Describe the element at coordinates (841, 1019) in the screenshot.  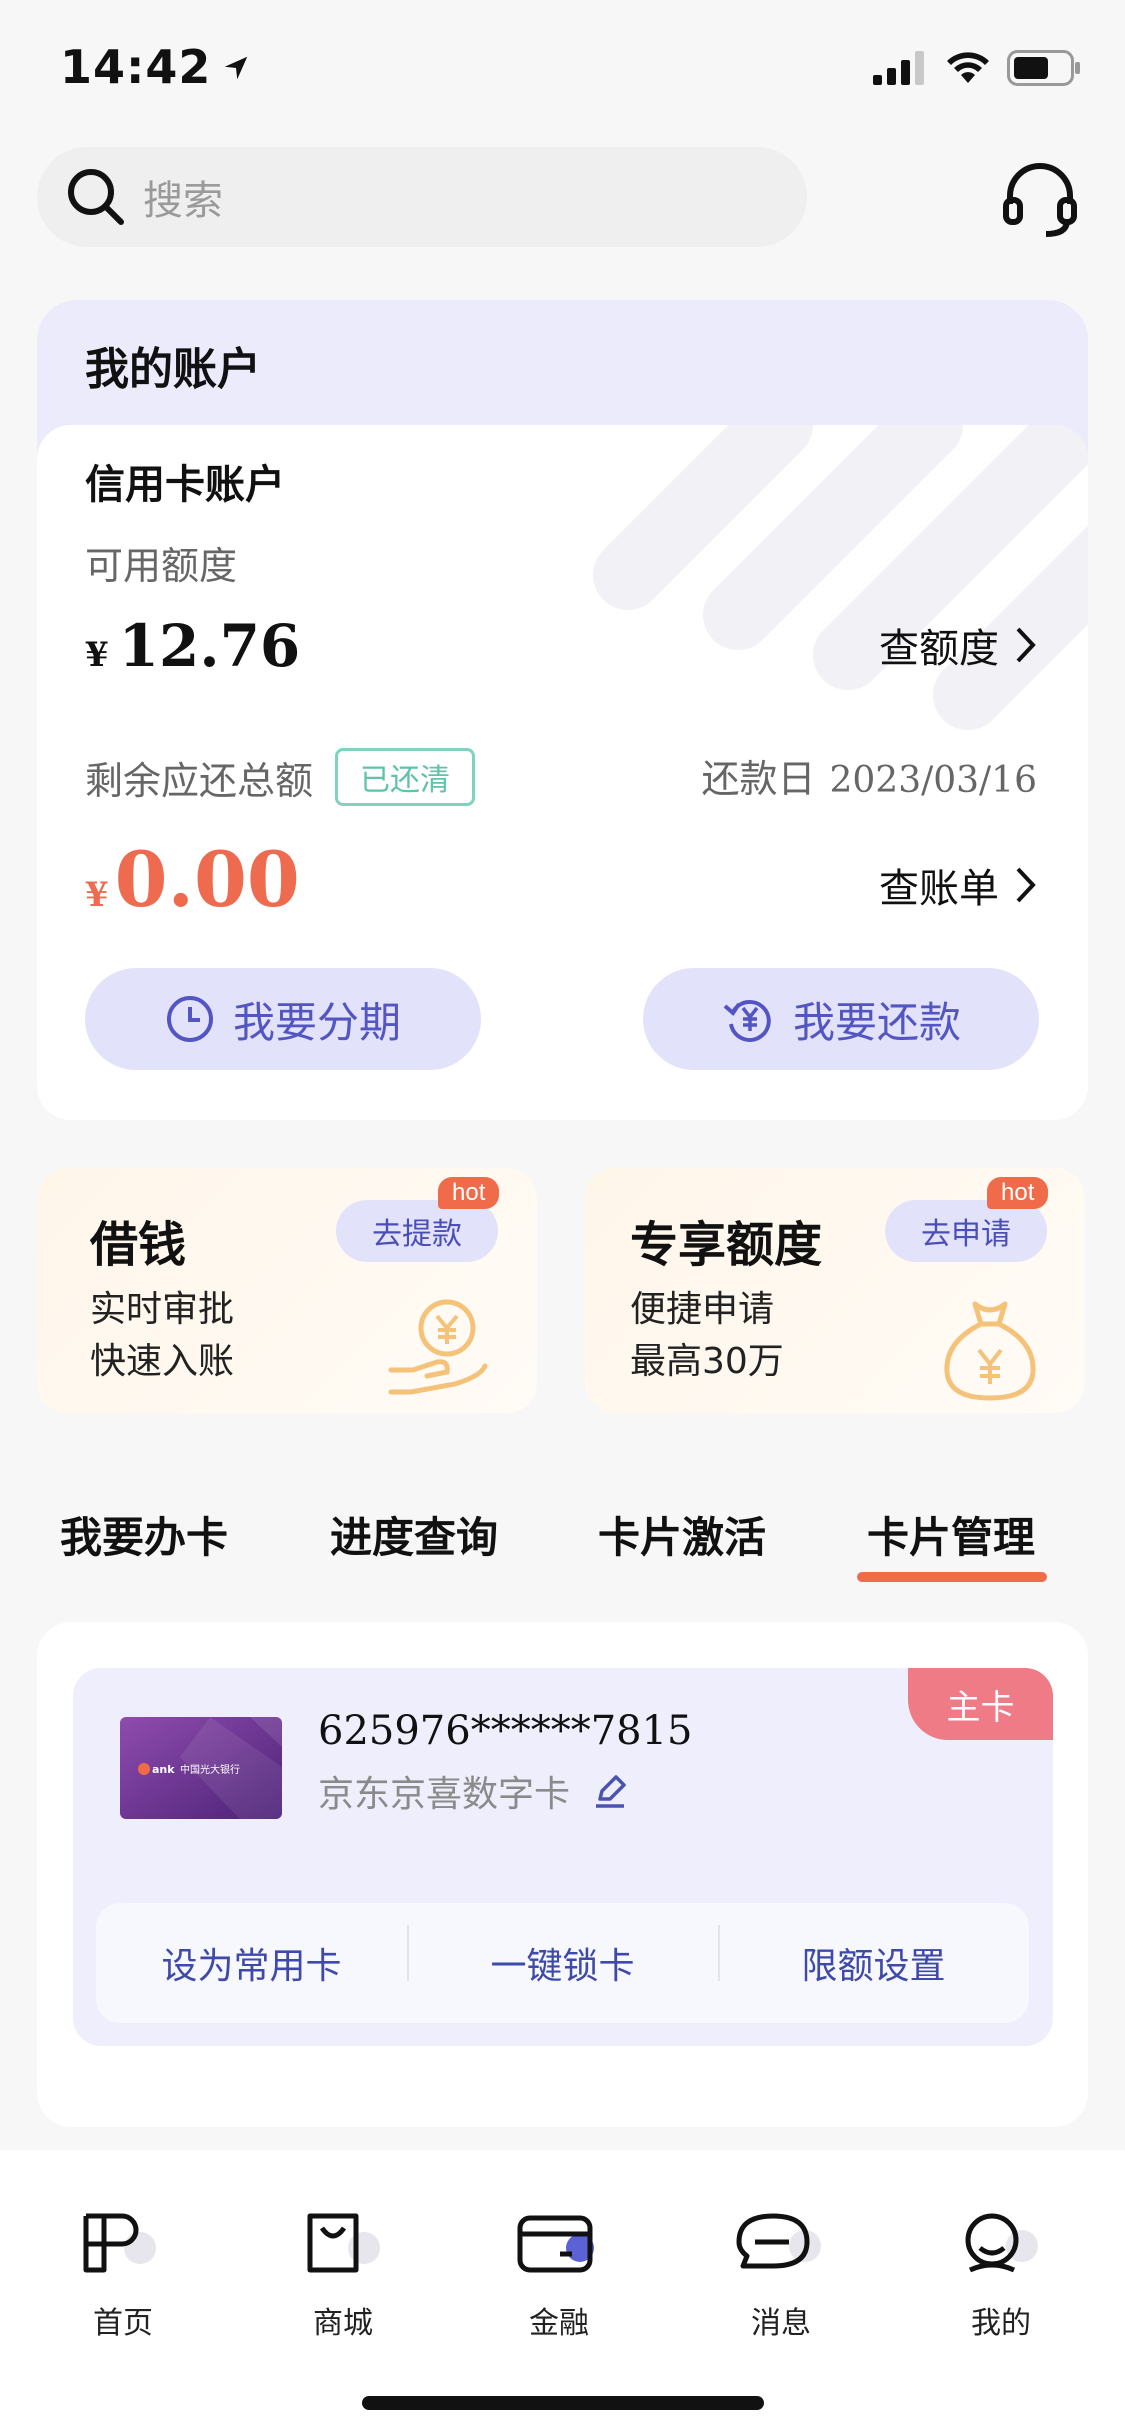
I see `repay-button: 我要还款` at that location.